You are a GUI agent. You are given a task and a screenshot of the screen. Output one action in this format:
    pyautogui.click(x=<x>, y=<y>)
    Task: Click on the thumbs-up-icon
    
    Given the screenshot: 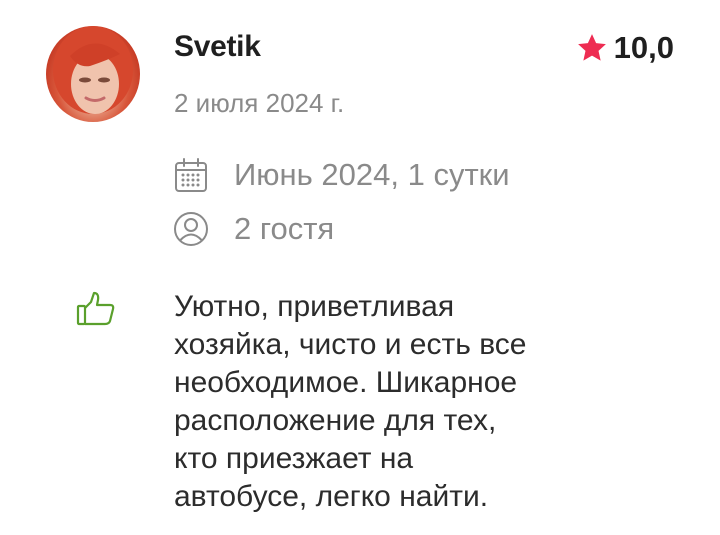 What is the action you would take?
    pyautogui.click(x=95, y=308)
    